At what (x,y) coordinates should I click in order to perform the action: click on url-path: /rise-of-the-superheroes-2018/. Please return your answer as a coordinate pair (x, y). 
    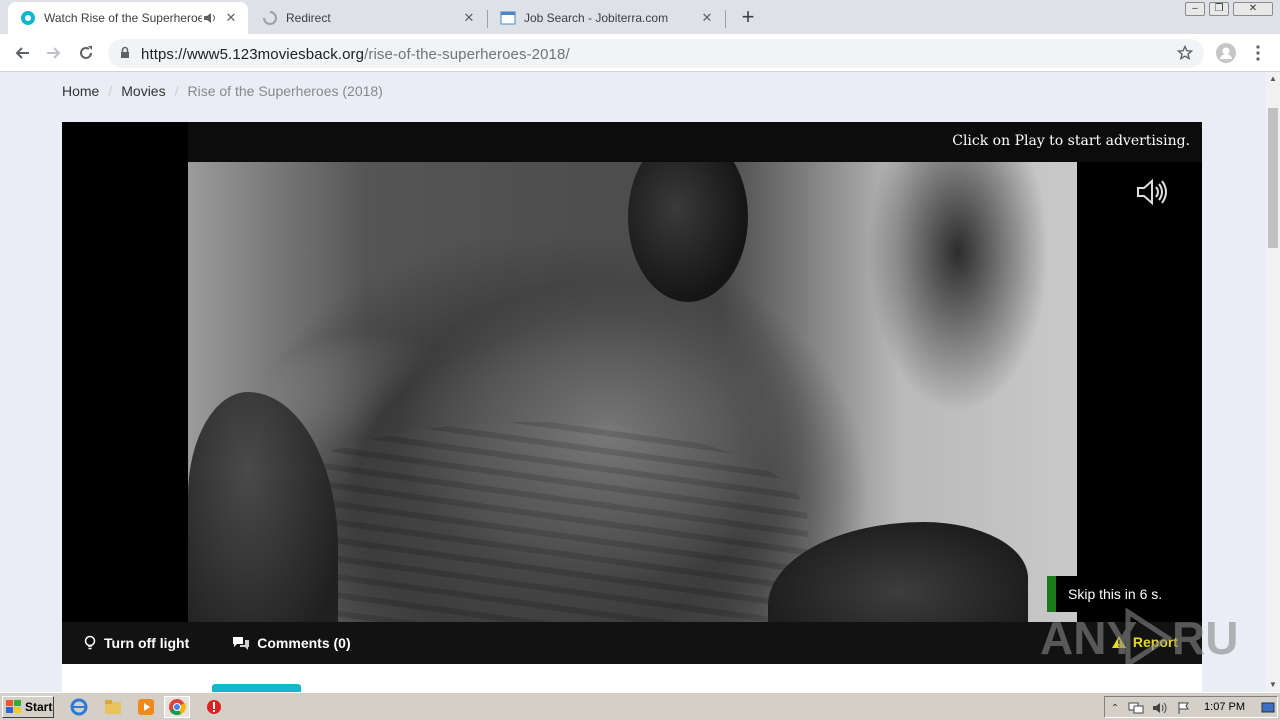
    Looking at the image, I should click on (467, 54).